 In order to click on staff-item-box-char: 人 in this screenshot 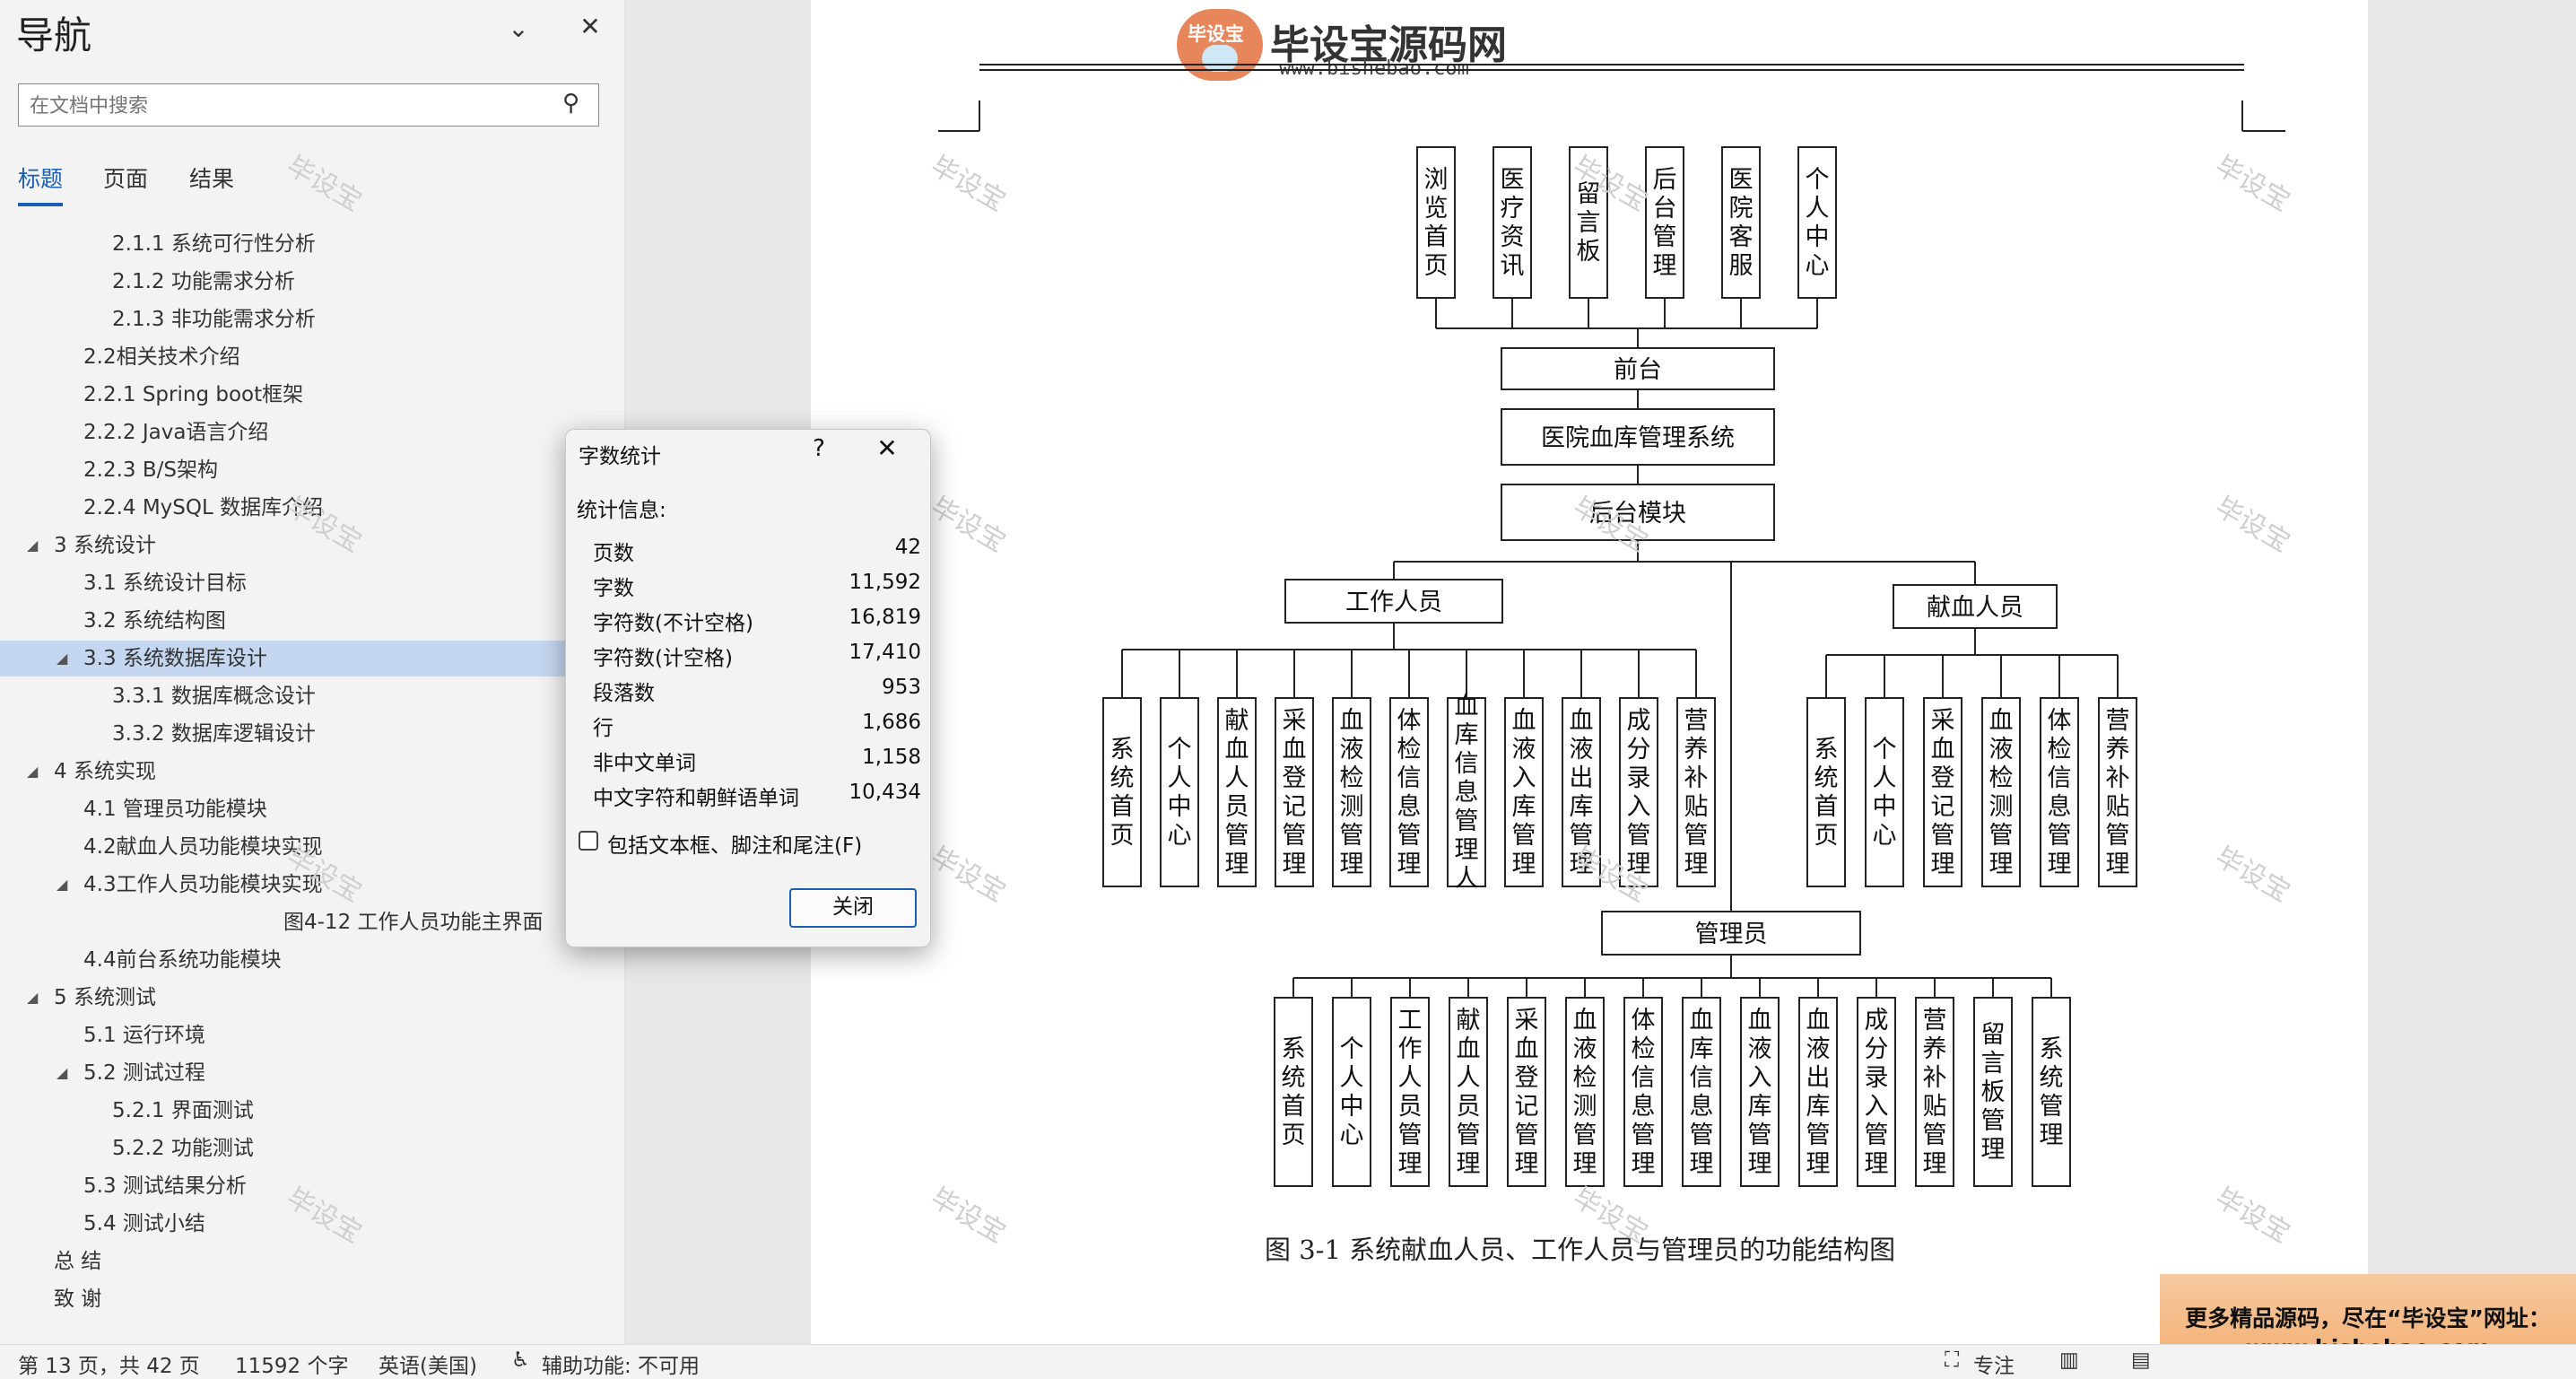, I will do `click(1467, 878)`.